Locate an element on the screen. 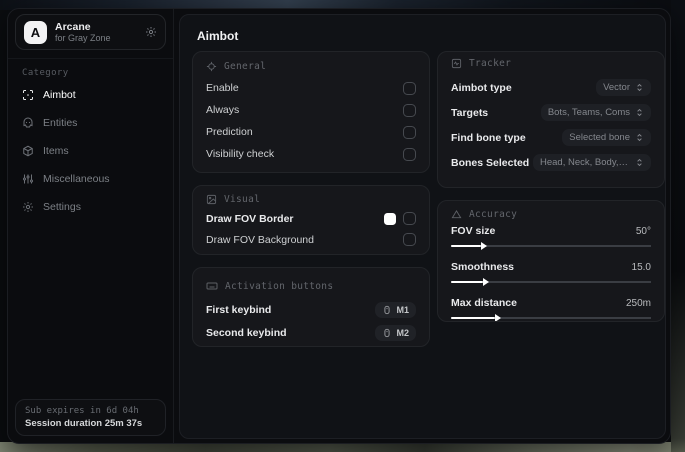 Image resolution: width=685 pixels, height=452 pixels. select-value: Bots, Teams, Coms is located at coordinates (588, 112).